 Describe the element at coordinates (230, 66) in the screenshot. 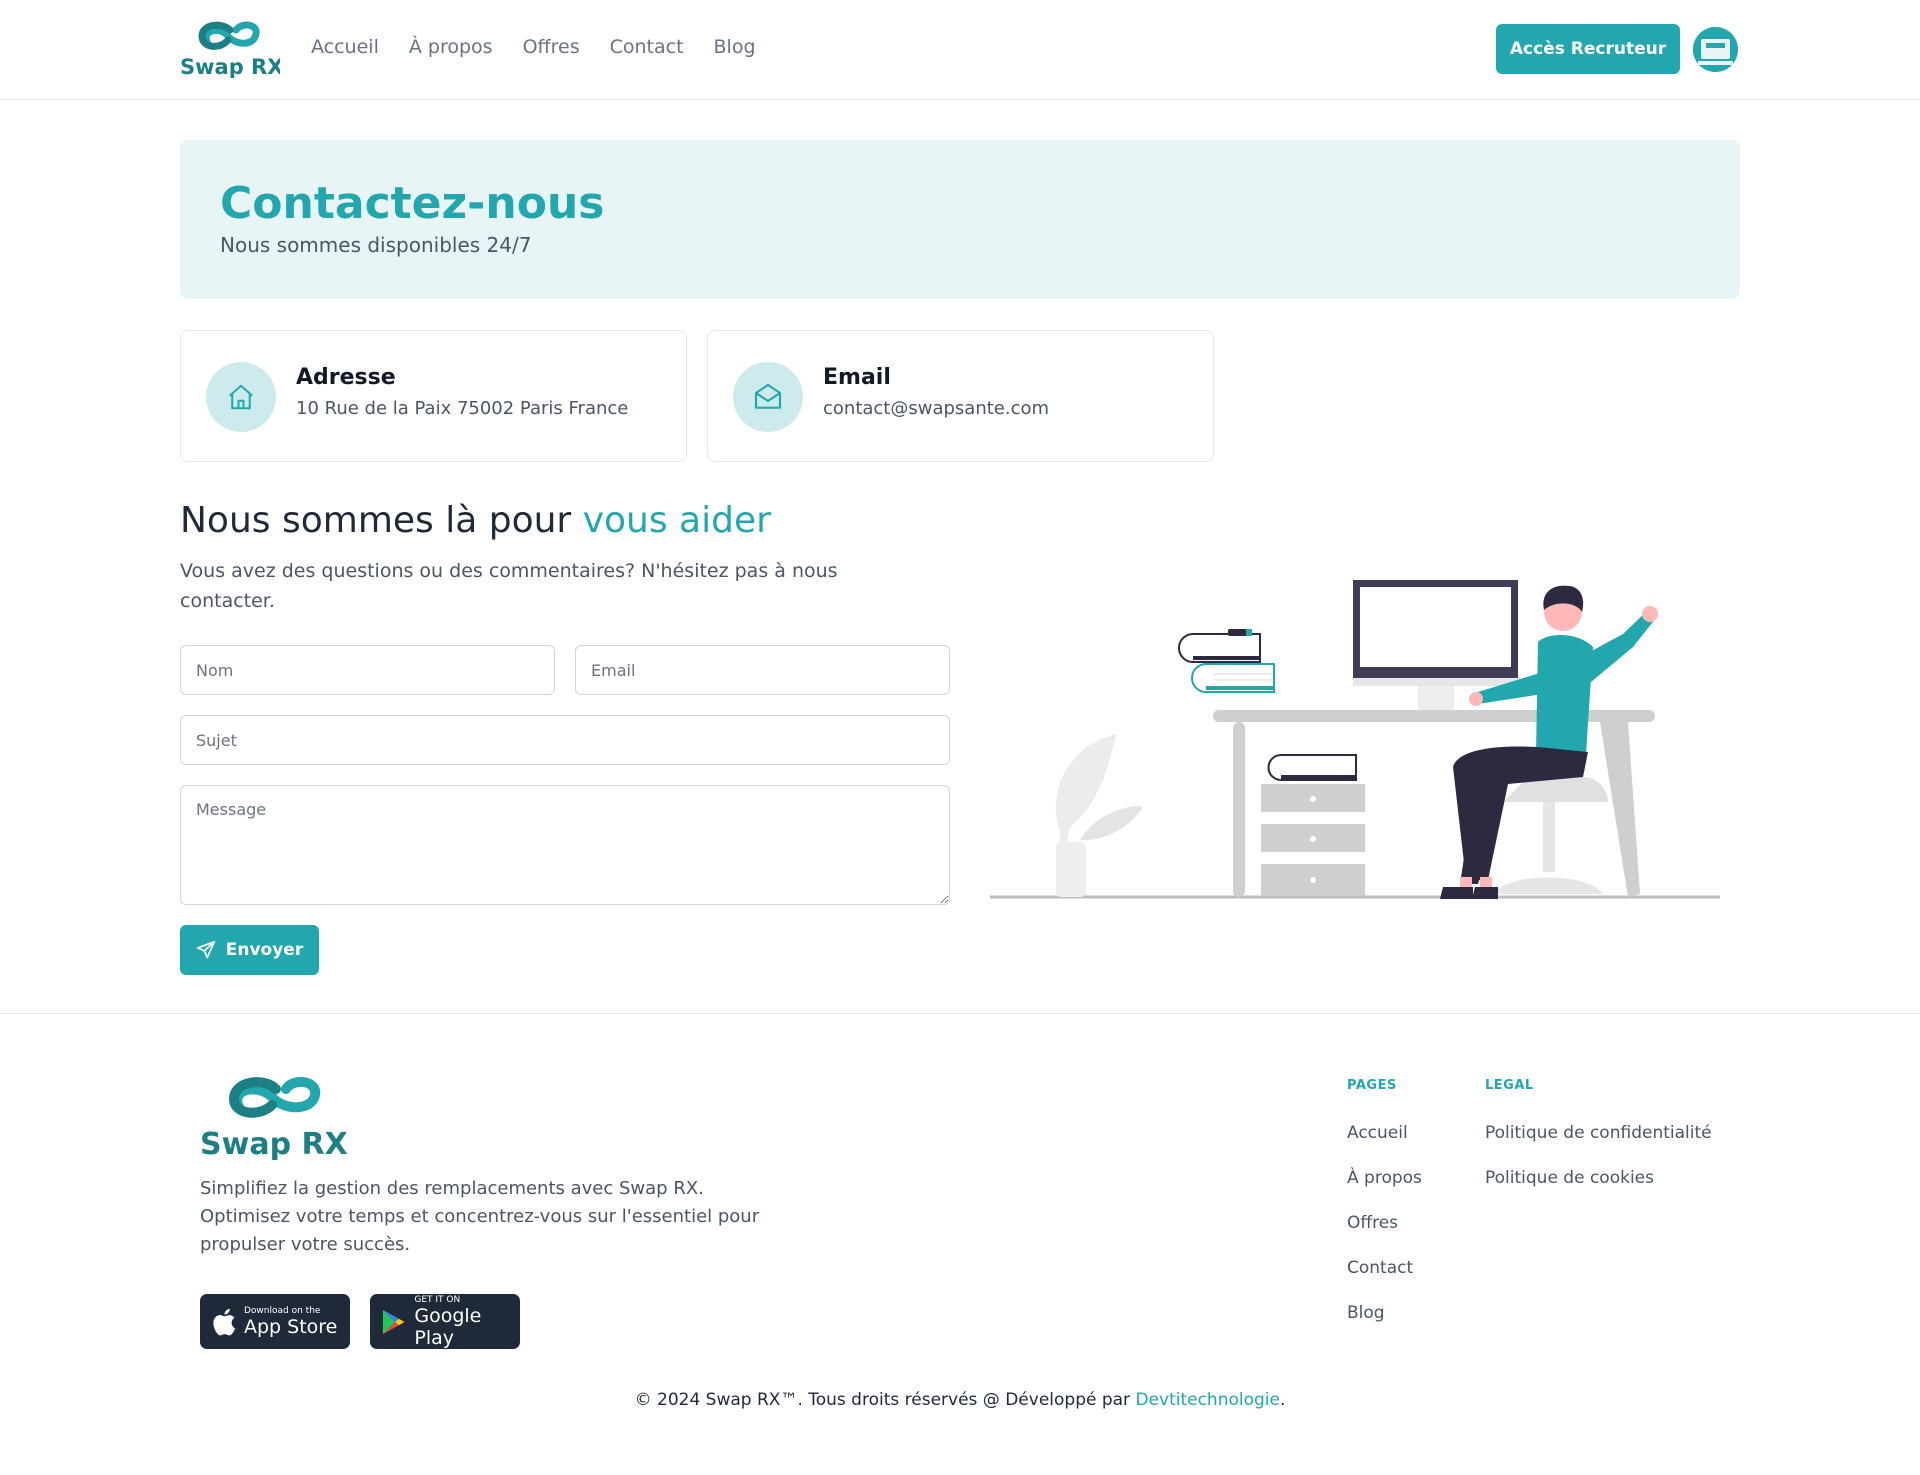

I see `logo-text: Swap RX` at that location.